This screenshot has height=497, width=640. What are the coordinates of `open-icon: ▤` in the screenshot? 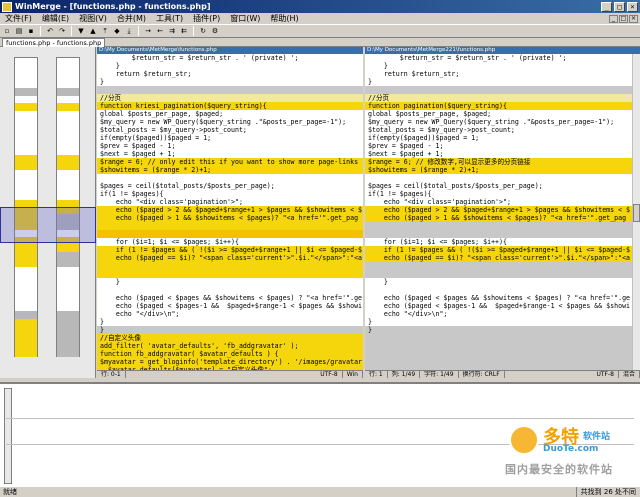 It's located at (19, 31).